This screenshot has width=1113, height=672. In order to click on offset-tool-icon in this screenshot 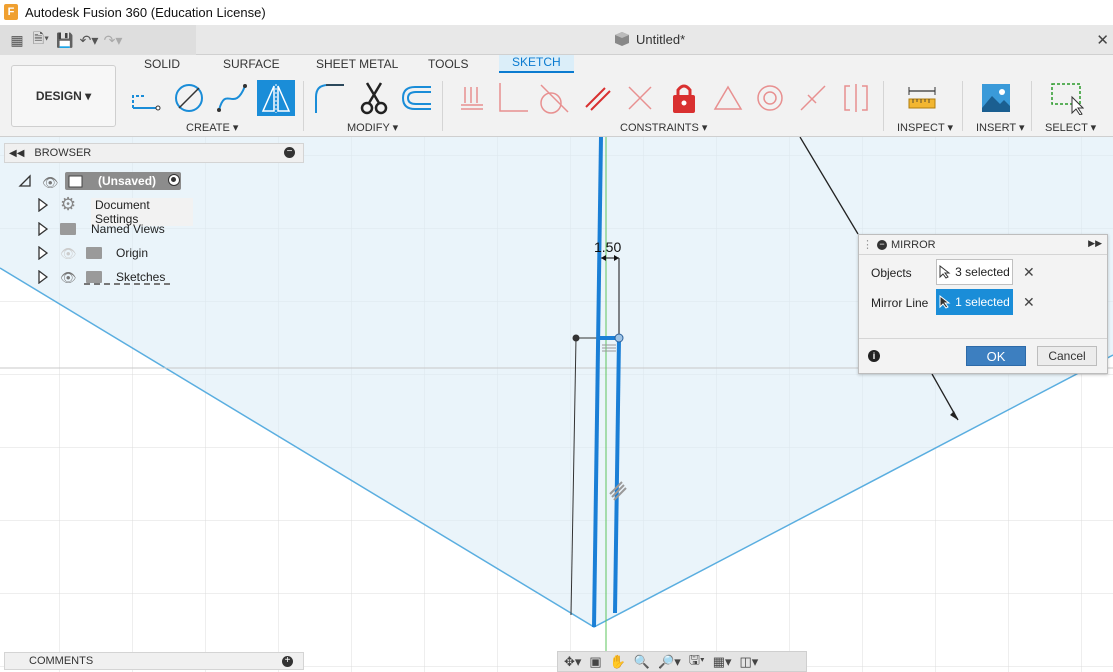, I will do `click(416, 98)`.